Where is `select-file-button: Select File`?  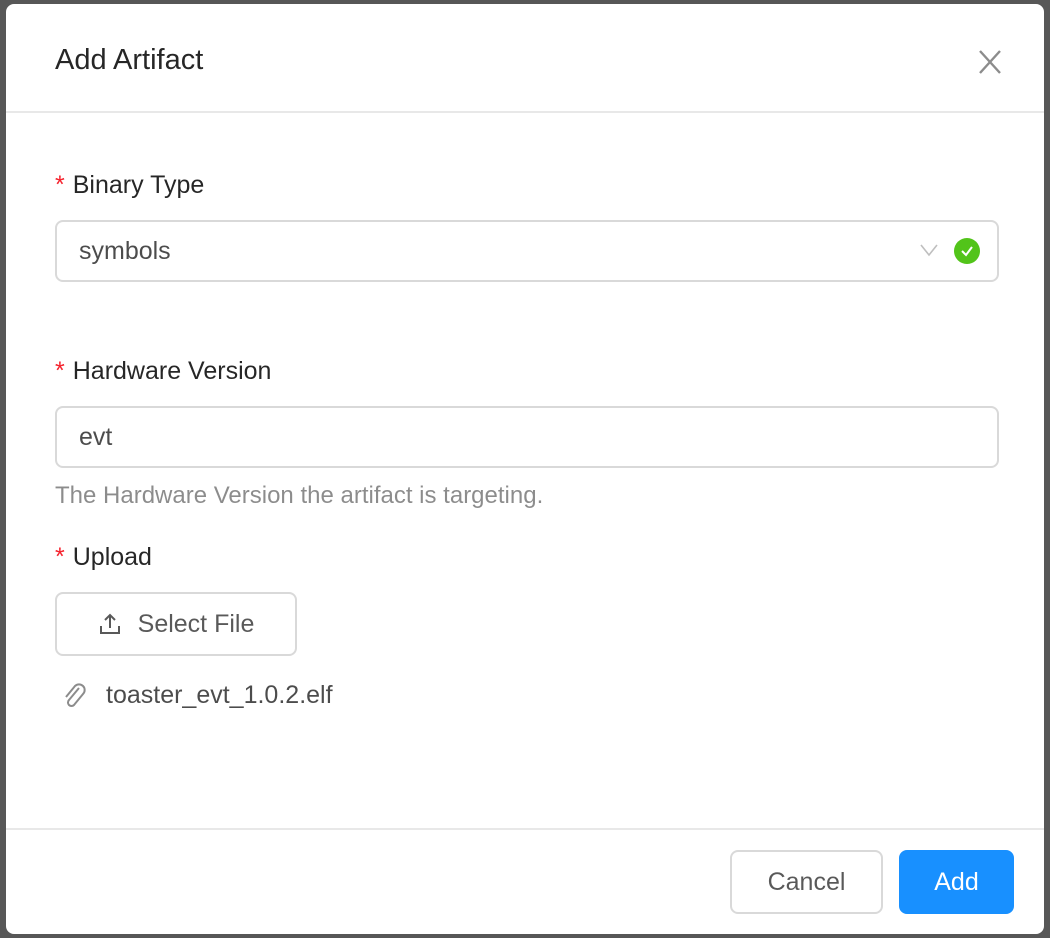
select-file-button: Select File is located at coordinates (176, 624).